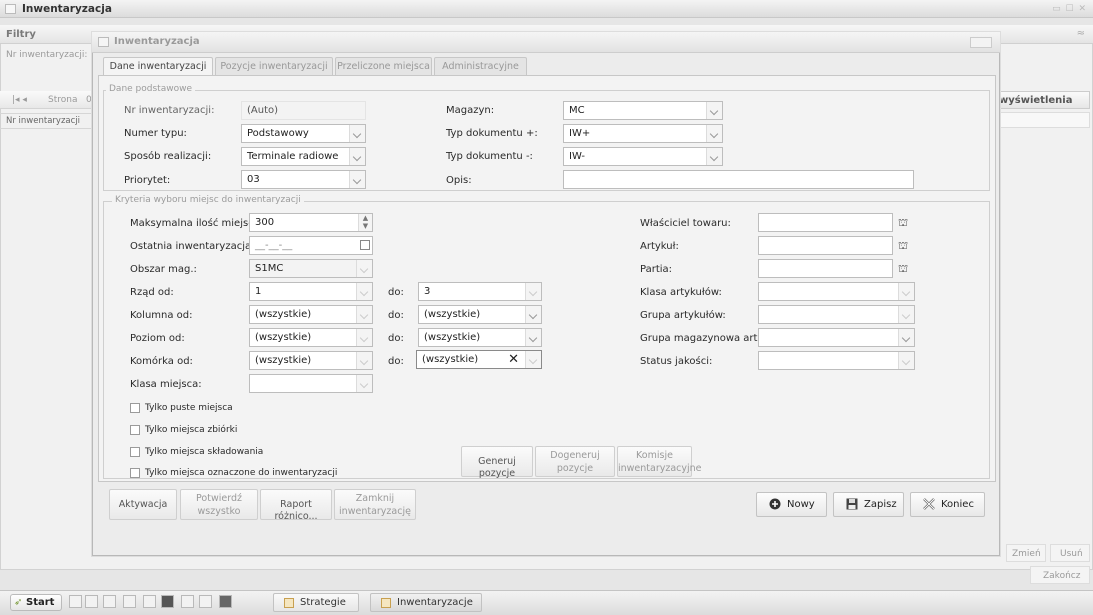 The image size is (1093, 615). Describe the element at coordinates (681, 292) in the screenshot. I see `klasa-art-label: Klasa artykułów:` at that location.